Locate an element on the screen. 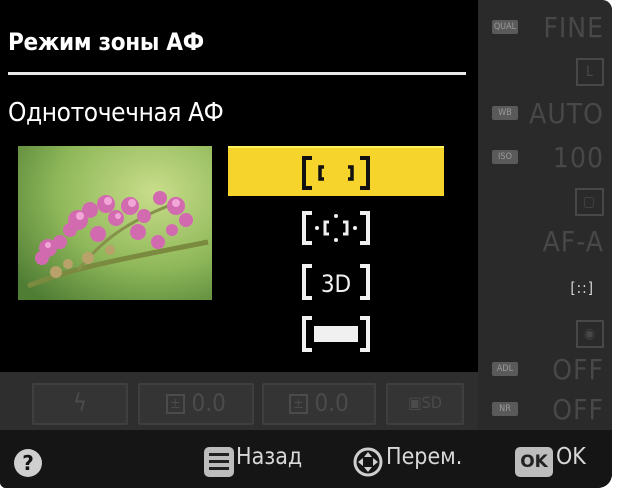  info-row-af-area: [::] is located at coordinates (545, 288).